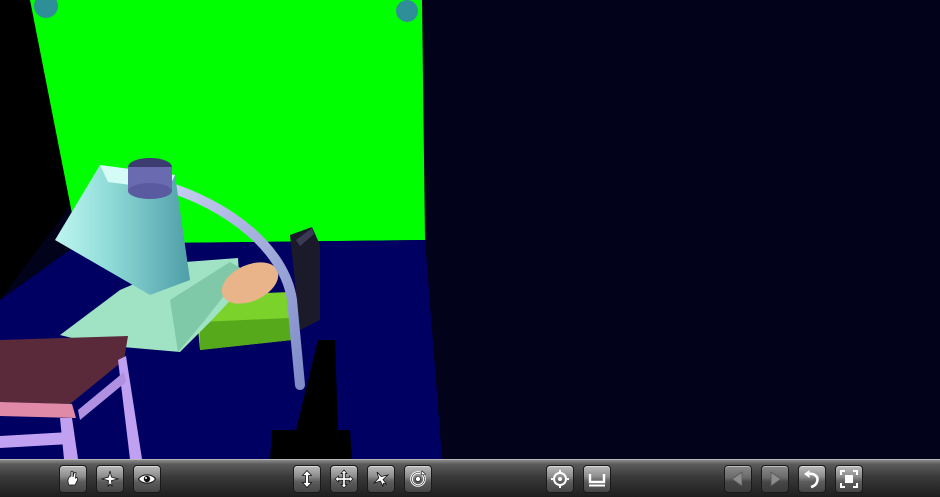 This screenshot has width=940, height=497. I want to click on table-rail, so click(38, 410).